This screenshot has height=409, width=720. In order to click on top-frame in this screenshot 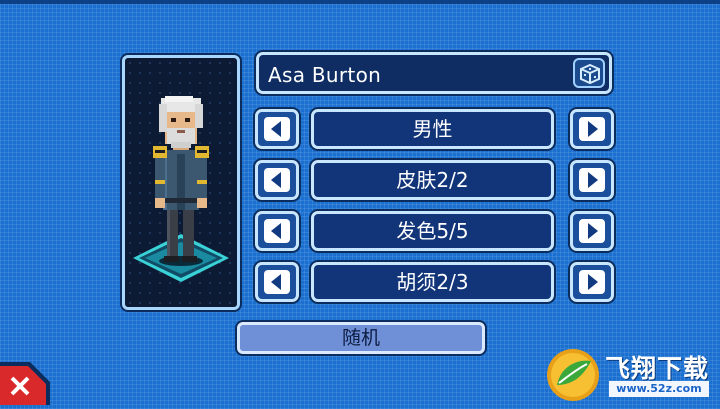, I will do `click(360, 2)`.